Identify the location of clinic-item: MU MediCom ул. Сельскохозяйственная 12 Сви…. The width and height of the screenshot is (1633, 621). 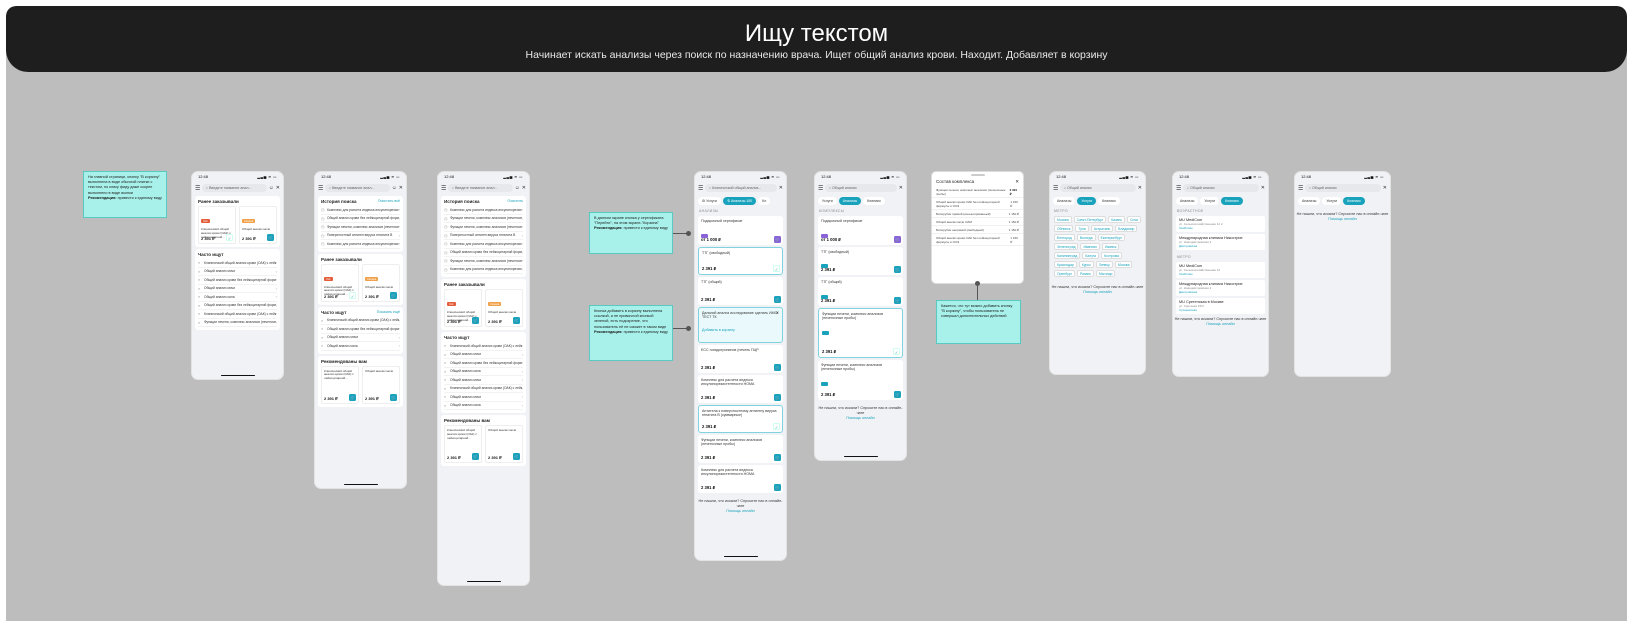
(1220, 270).